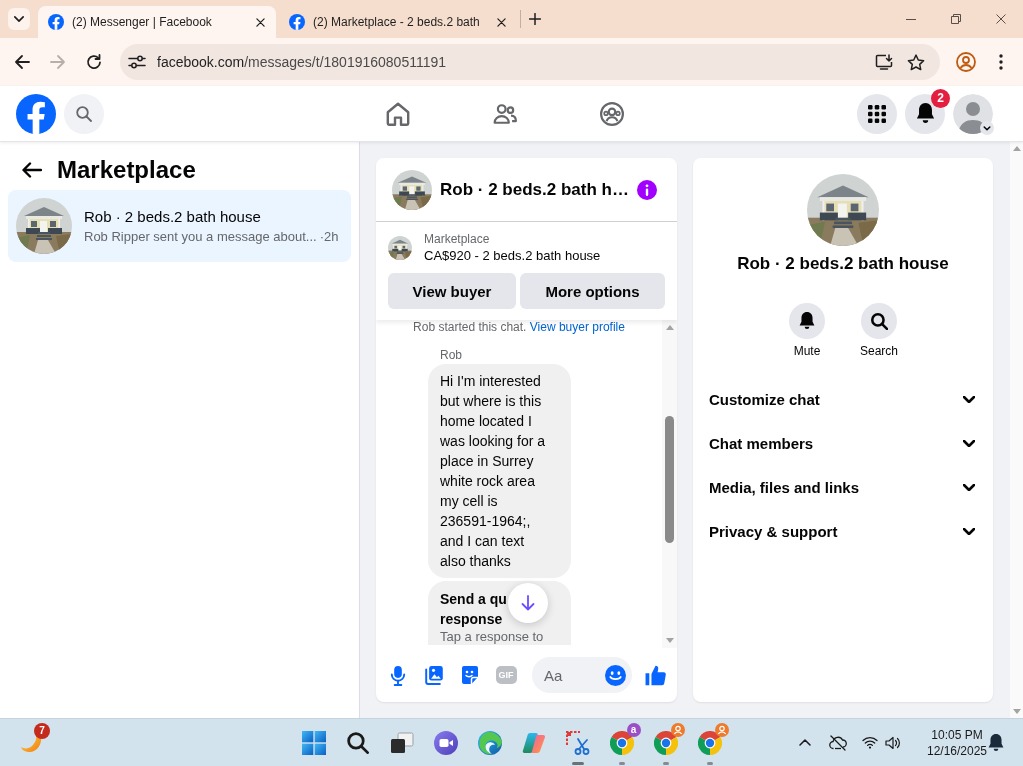  What do you see at coordinates (401, 742) in the screenshot?
I see `task-view-icon` at bounding box center [401, 742].